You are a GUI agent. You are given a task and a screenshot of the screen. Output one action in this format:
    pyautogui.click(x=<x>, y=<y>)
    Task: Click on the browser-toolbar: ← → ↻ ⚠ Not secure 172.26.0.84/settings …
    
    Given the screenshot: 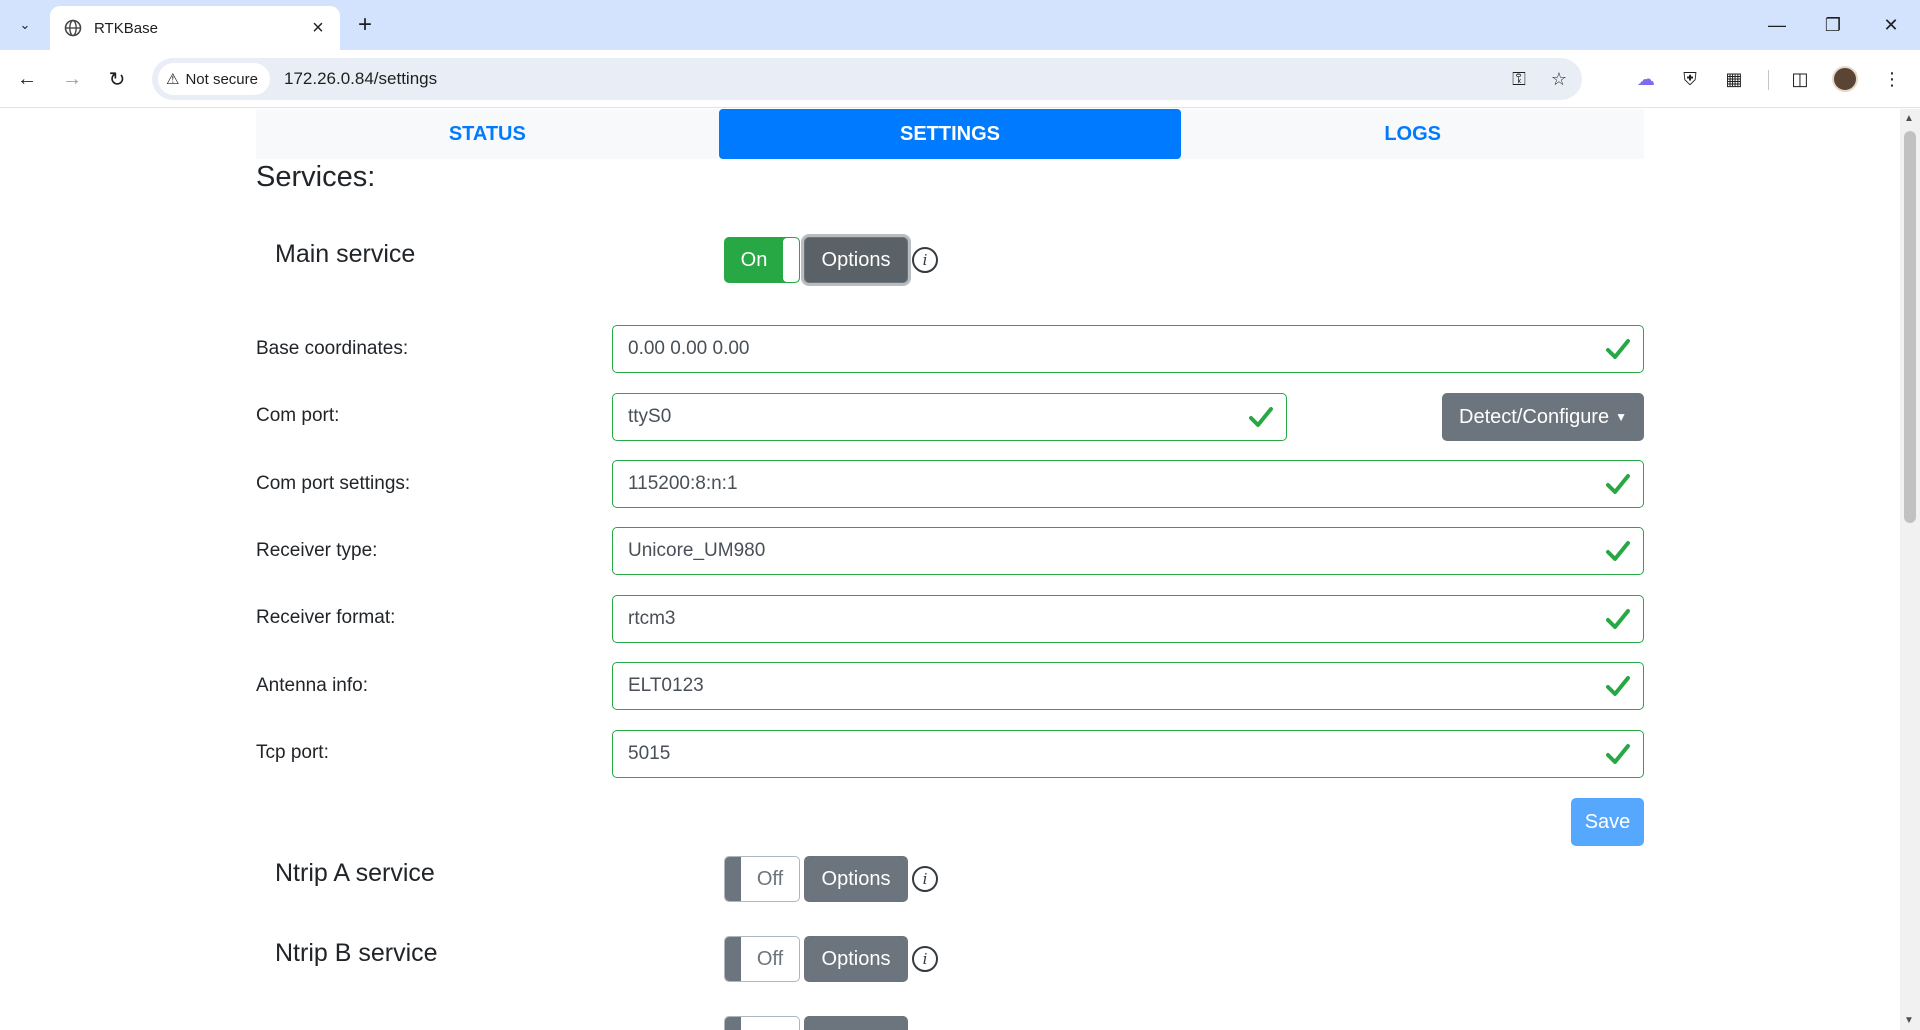 What is the action you would take?
    pyautogui.click(x=960, y=79)
    